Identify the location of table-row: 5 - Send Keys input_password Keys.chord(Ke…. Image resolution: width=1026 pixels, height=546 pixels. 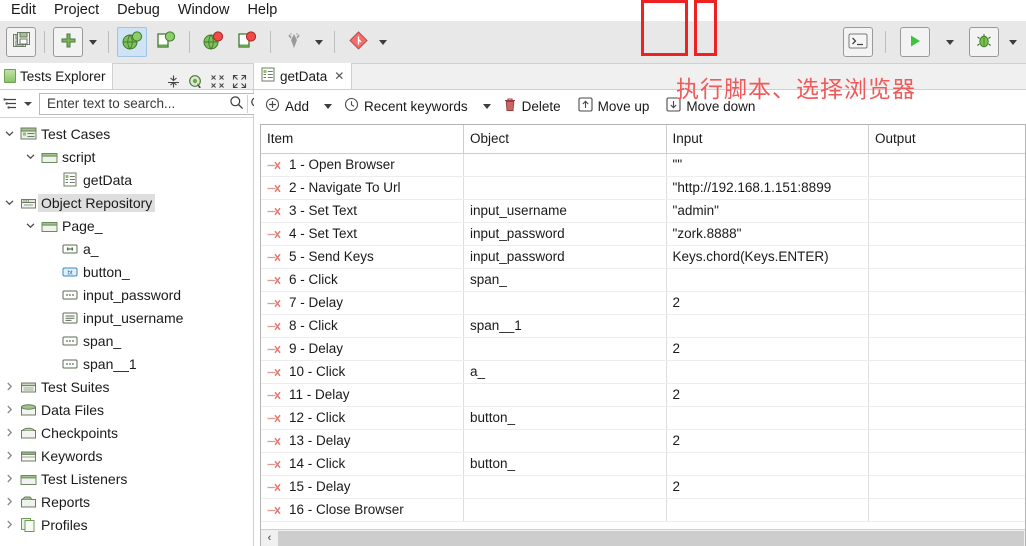
(643, 257).